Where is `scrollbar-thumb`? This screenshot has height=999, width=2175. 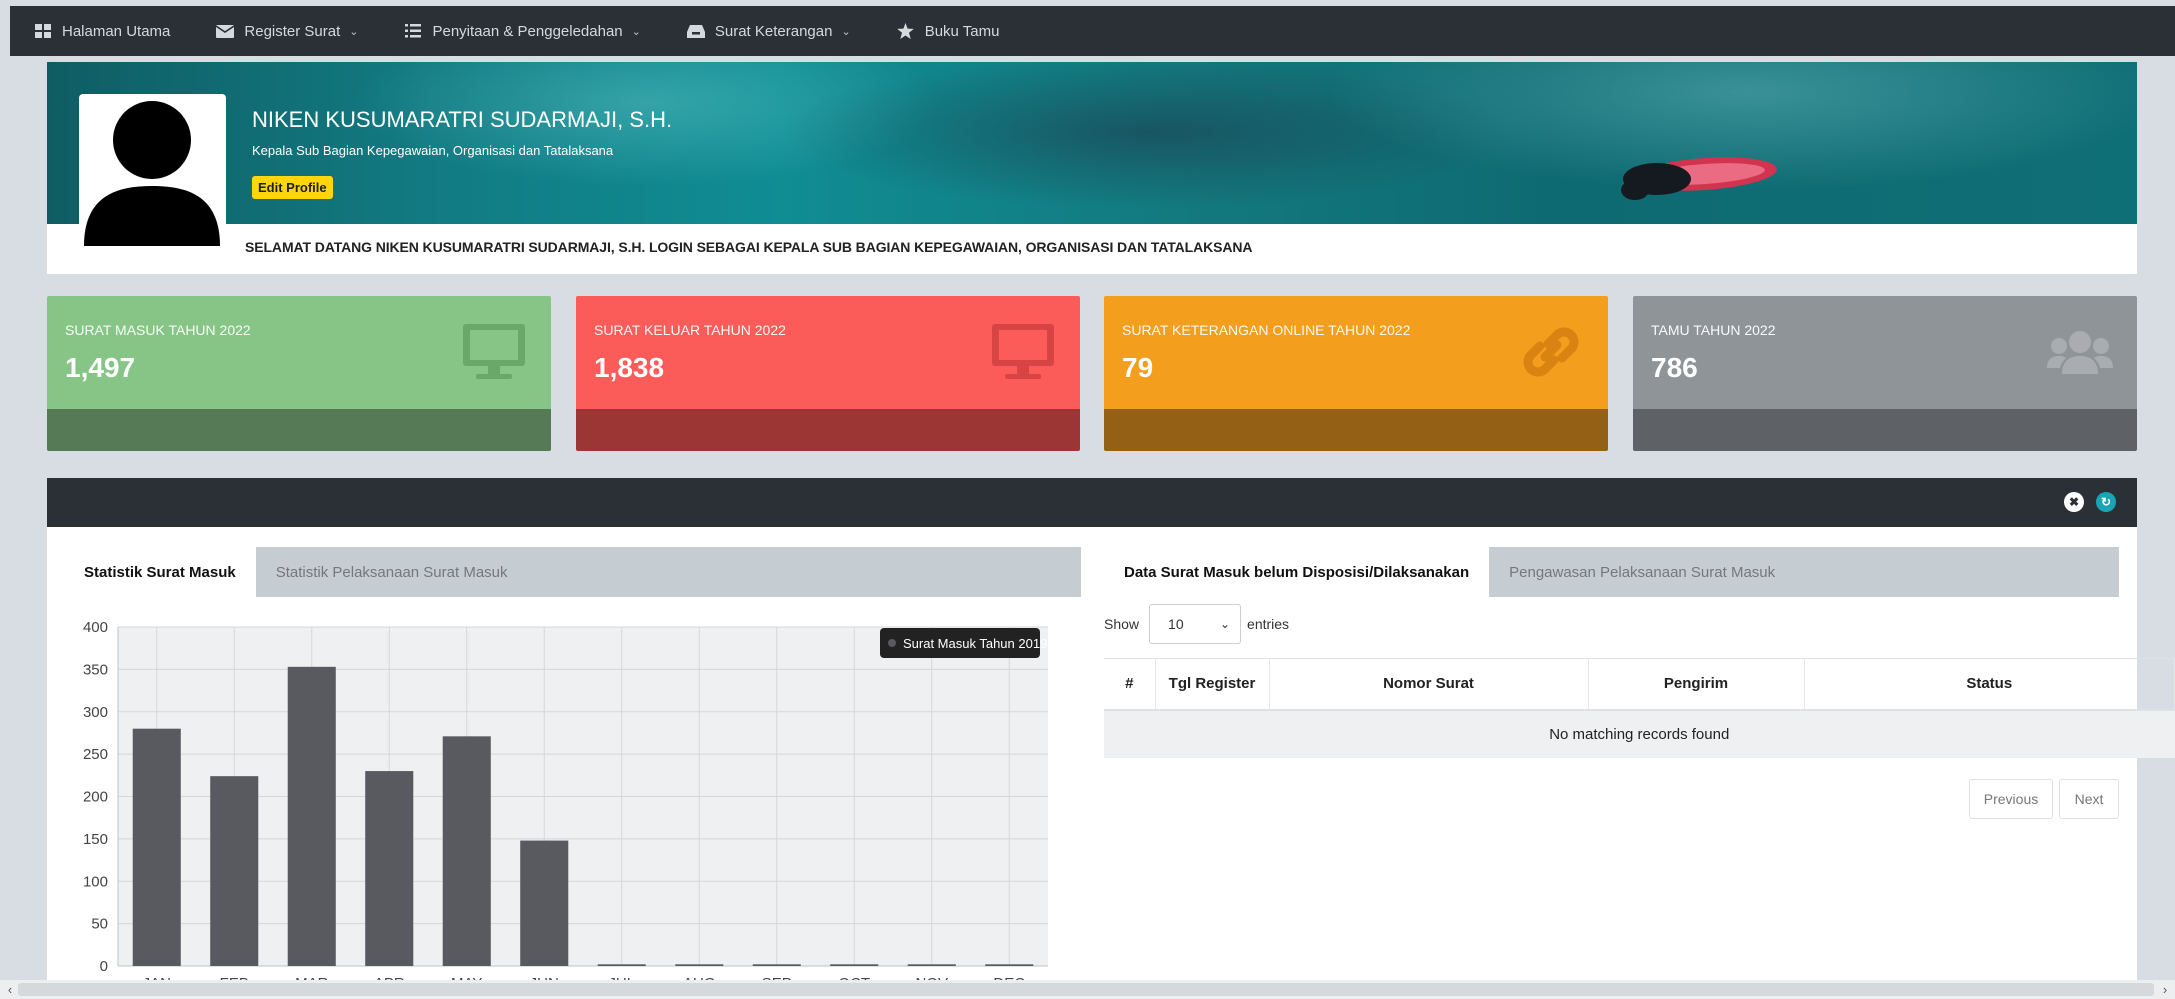
scrollbar-thumb is located at coordinates (1086, 989).